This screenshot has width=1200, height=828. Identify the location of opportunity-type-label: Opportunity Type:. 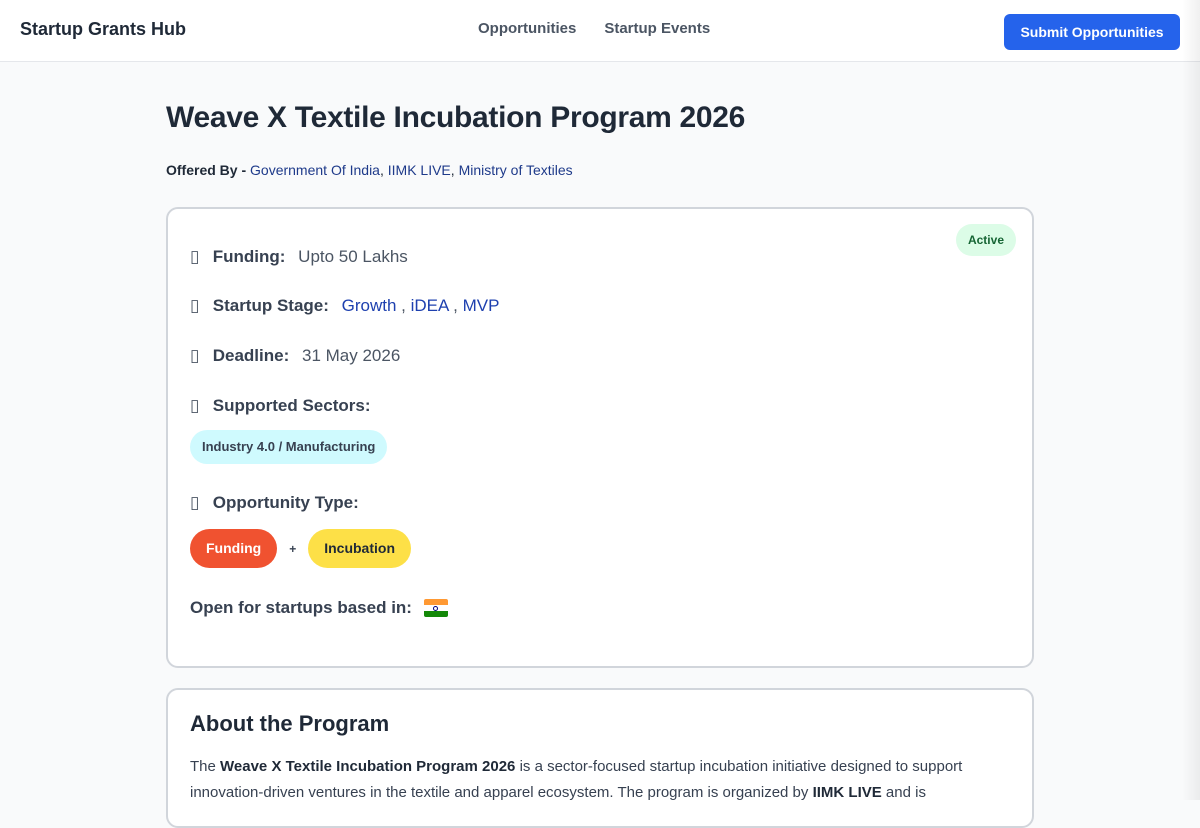
(285, 502).